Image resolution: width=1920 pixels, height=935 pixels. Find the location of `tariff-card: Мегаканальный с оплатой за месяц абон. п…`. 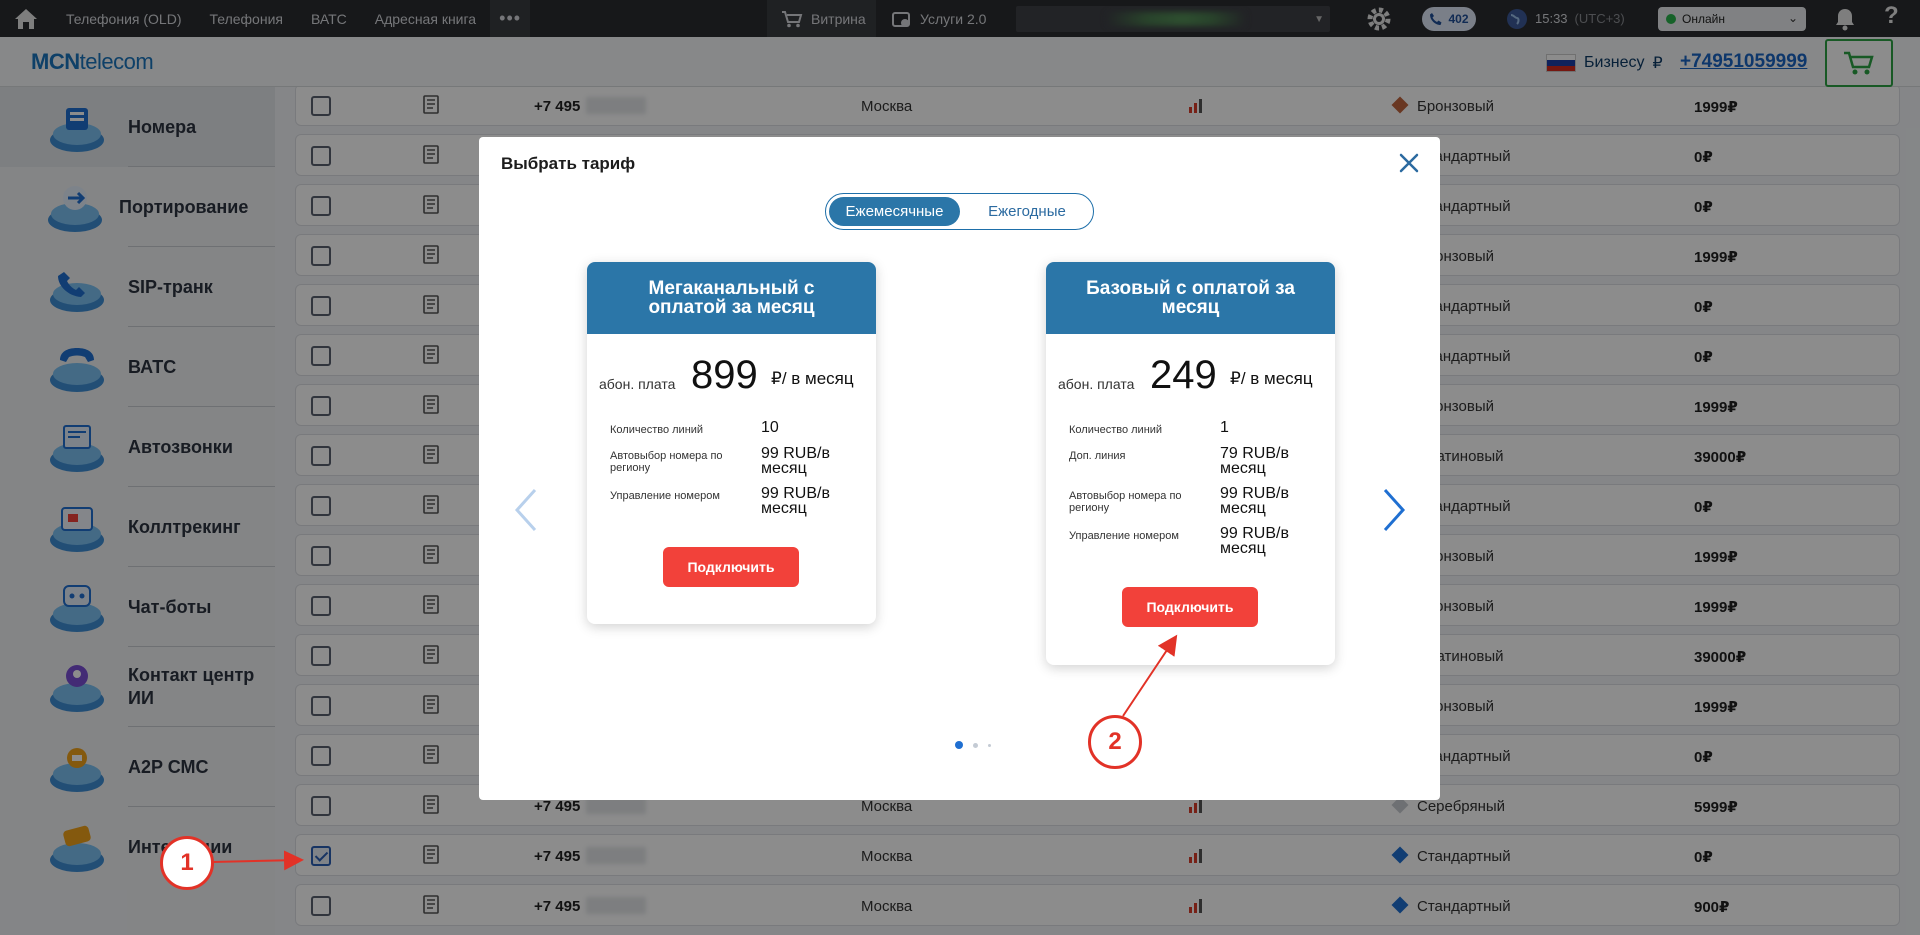

tariff-card: Мегаканальный с оплатой за месяц абон. п… is located at coordinates (731, 443).